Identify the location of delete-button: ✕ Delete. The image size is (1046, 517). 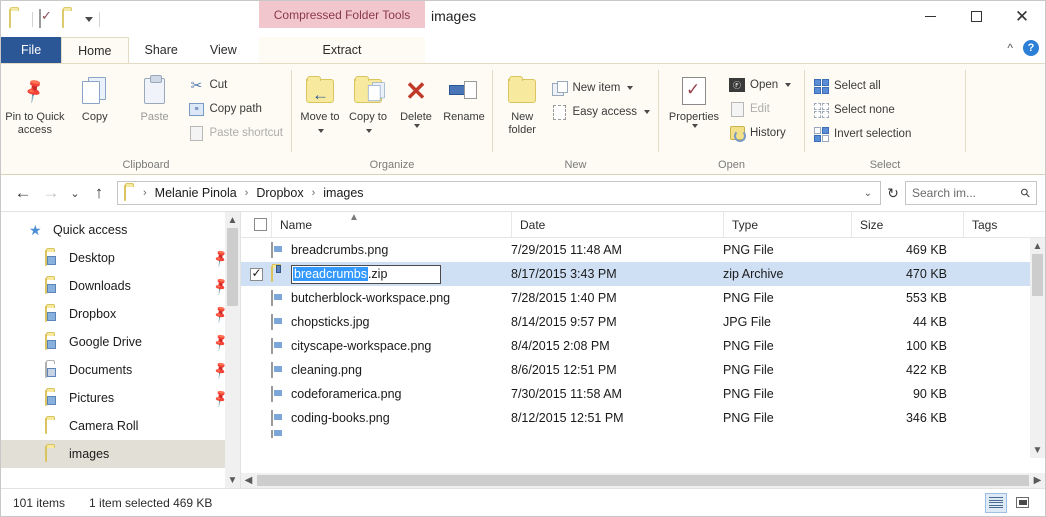
(416, 99).